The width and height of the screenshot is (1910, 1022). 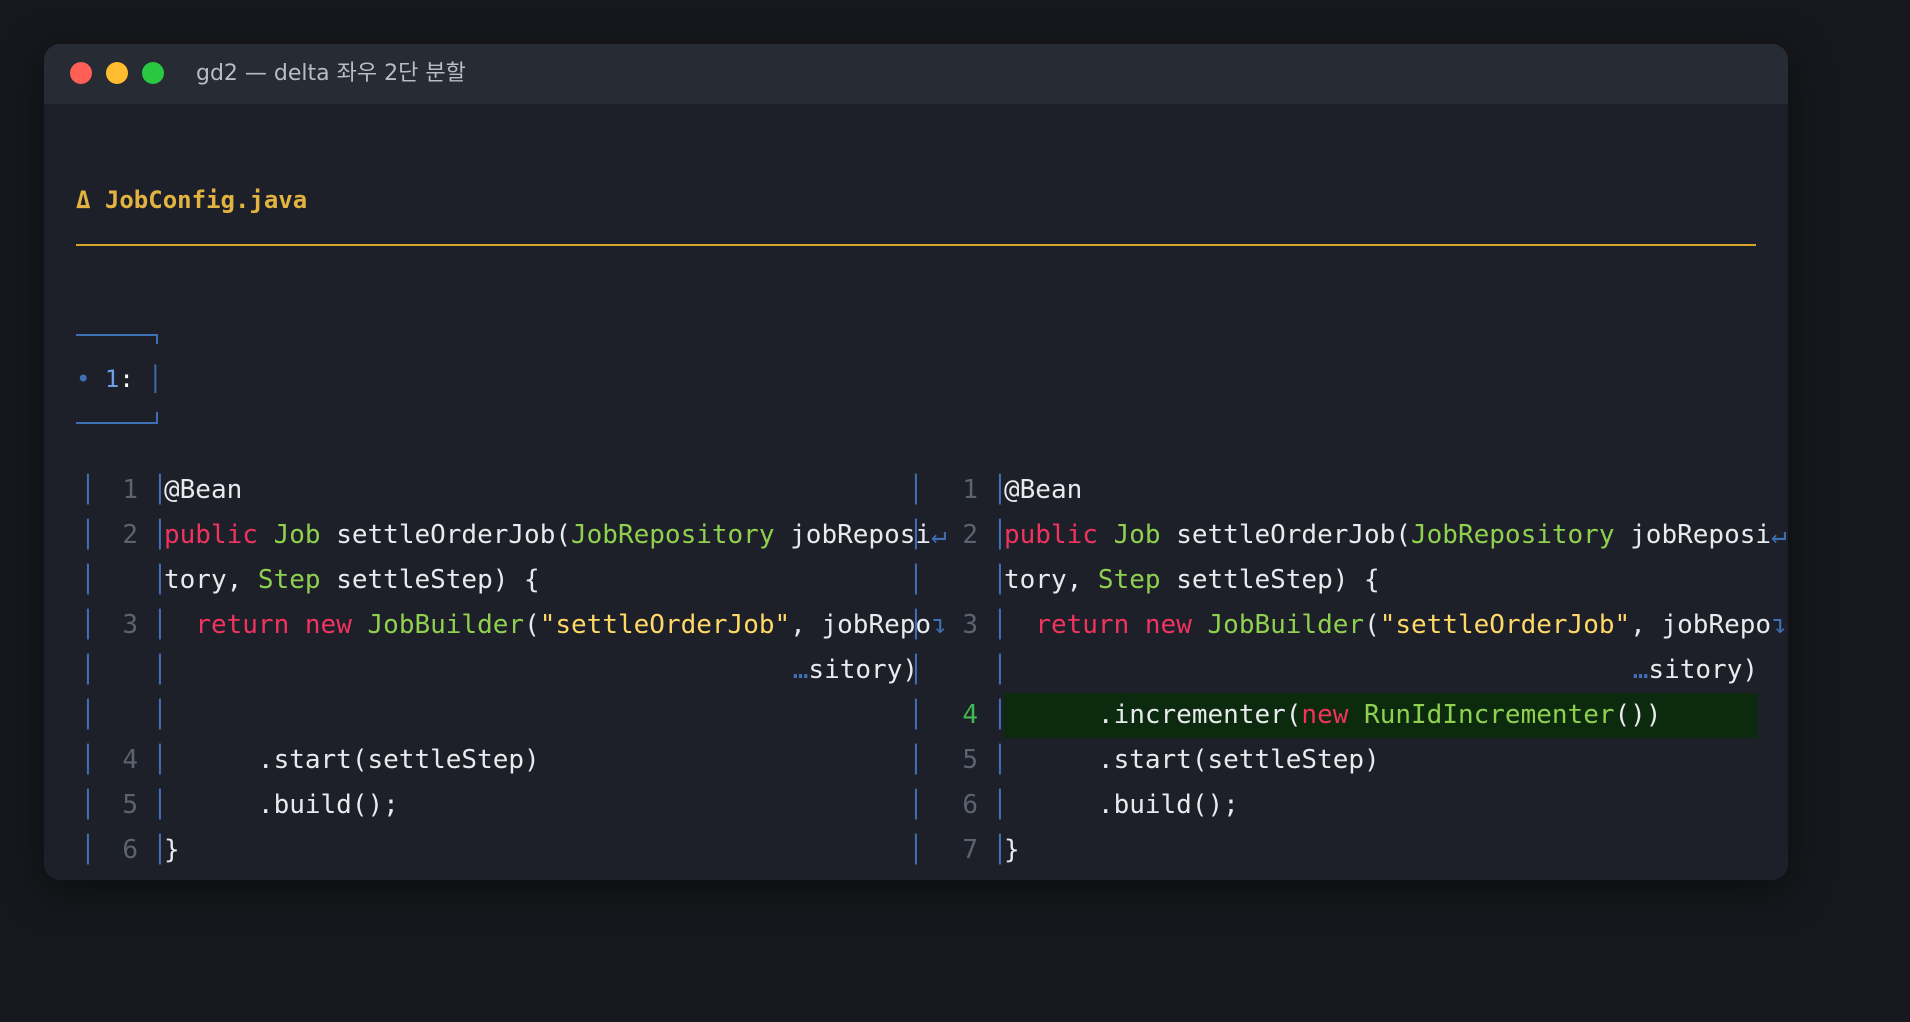 What do you see at coordinates (1381, 760) in the screenshot?
I see `code-text: .start(settleStep)` at bounding box center [1381, 760].